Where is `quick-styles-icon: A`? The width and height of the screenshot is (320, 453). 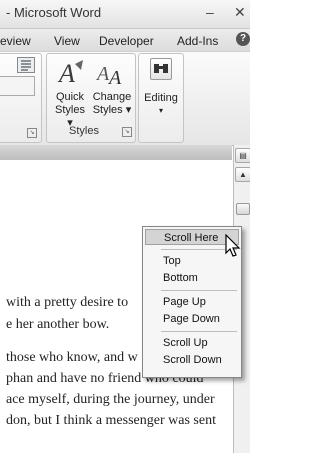 quick-styles-icon: A is located at coordinates (70, 73).